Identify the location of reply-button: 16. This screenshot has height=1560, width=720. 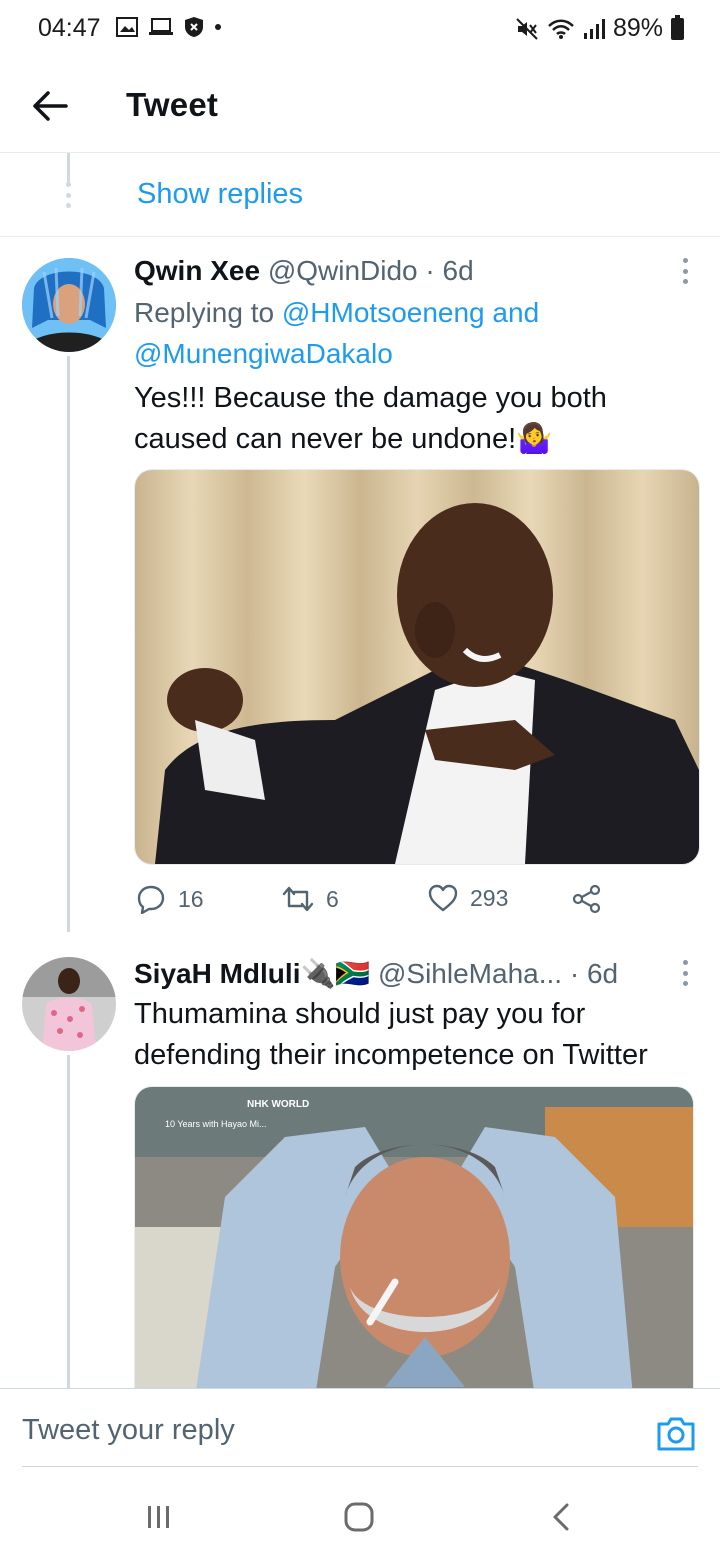
(170, 899).